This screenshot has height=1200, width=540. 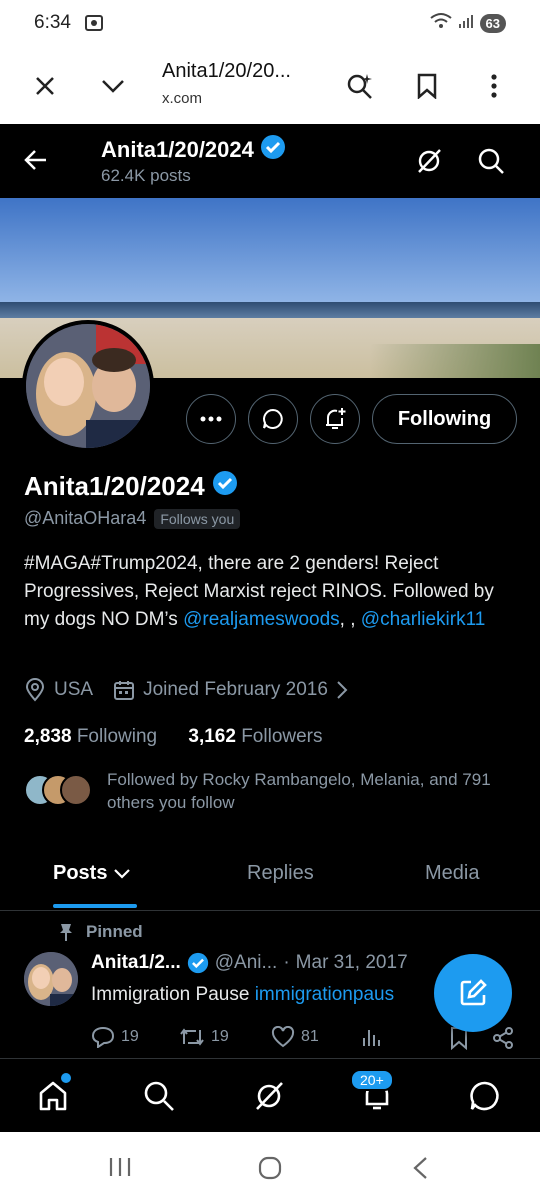 I want to click on profile-topbar: Anita1/20/2024 62.4K posts, so click(x=270, y=161).